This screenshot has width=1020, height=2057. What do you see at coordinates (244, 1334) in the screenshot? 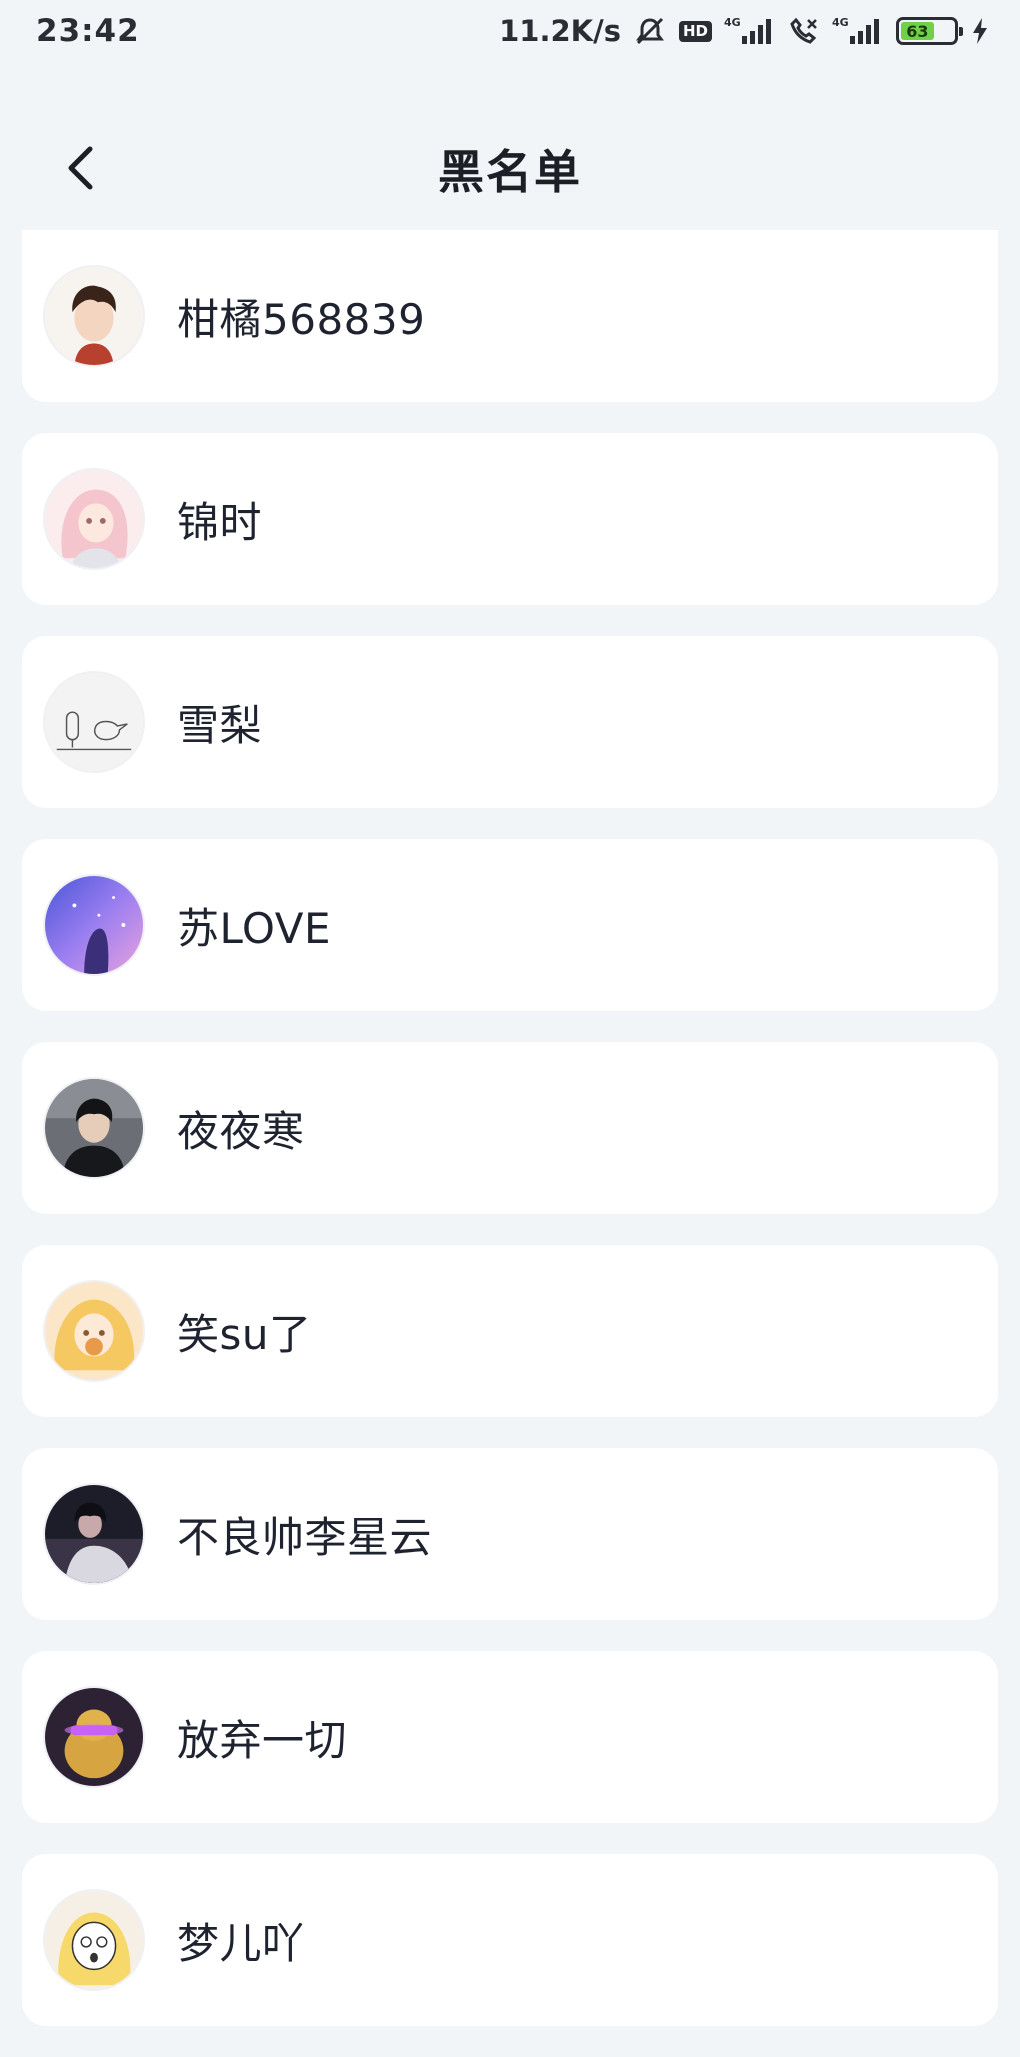
I see `user-name: 笑su了` at bounding box center [244, 1334].